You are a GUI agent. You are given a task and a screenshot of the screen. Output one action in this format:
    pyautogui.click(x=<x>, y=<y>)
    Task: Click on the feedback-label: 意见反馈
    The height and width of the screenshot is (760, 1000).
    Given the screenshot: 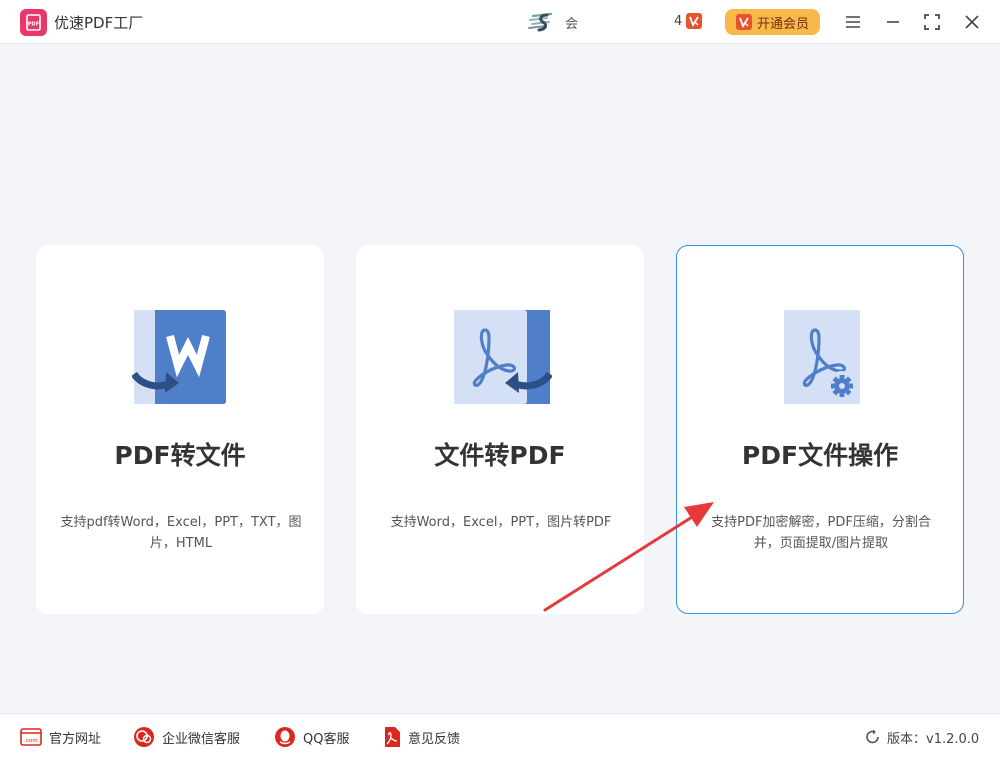 What is the action you would take?
    pyautogui.click(x=434, y=739)
    